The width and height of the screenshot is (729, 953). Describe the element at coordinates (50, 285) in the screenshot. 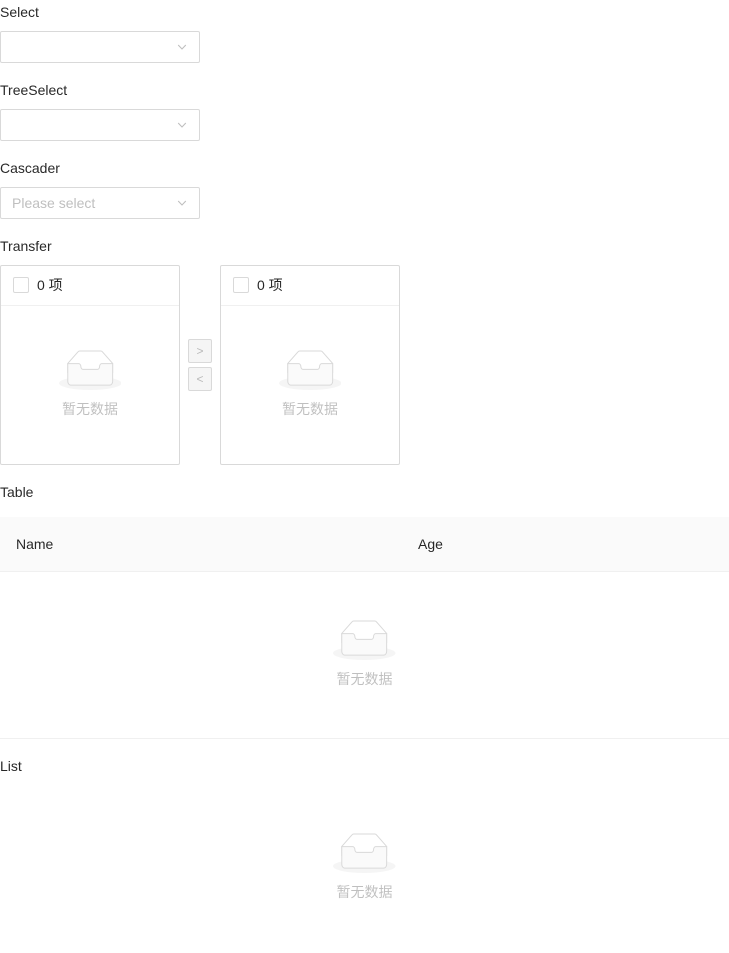

I see `transfer-source-count: 0 项` at that location.